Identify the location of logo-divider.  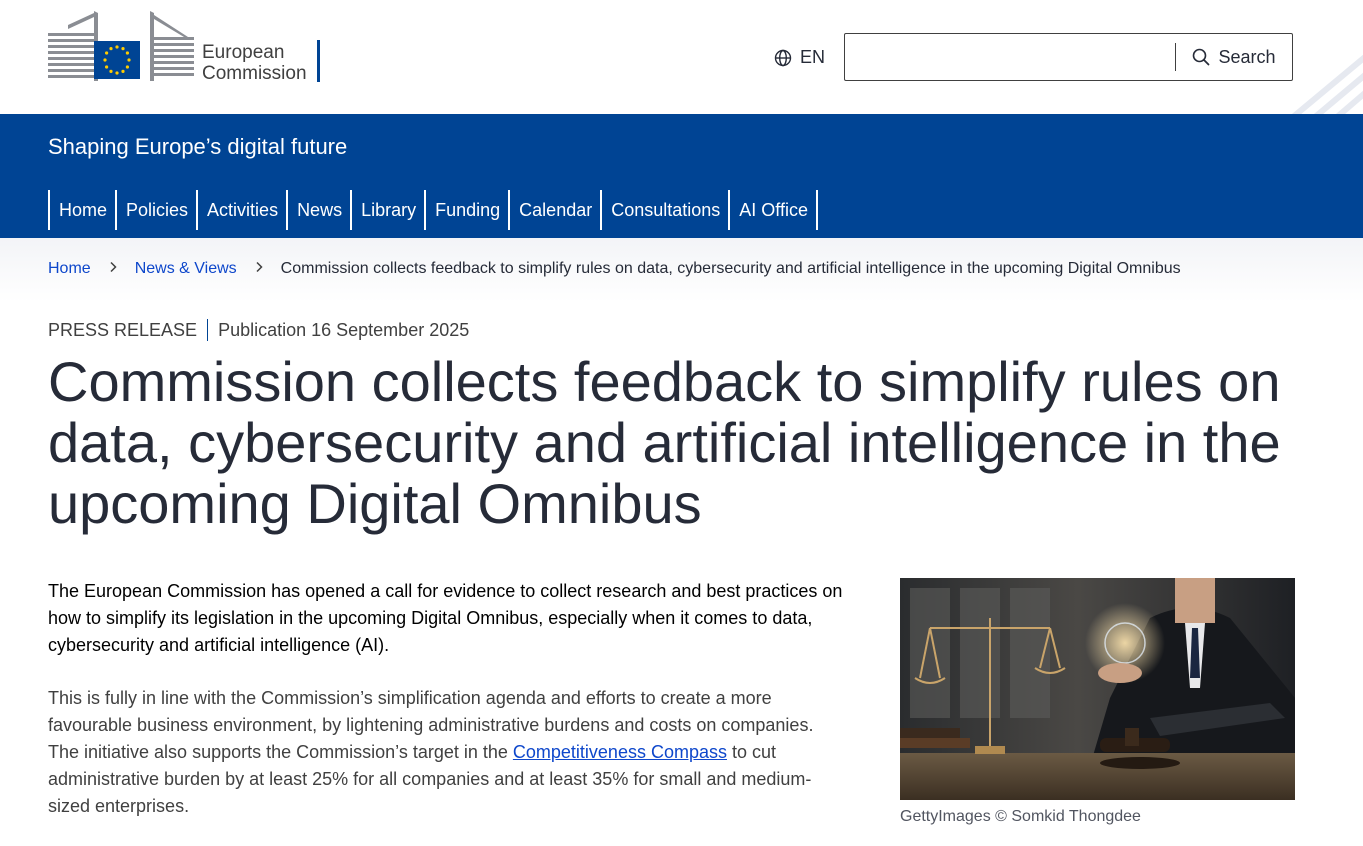
(318, 61).